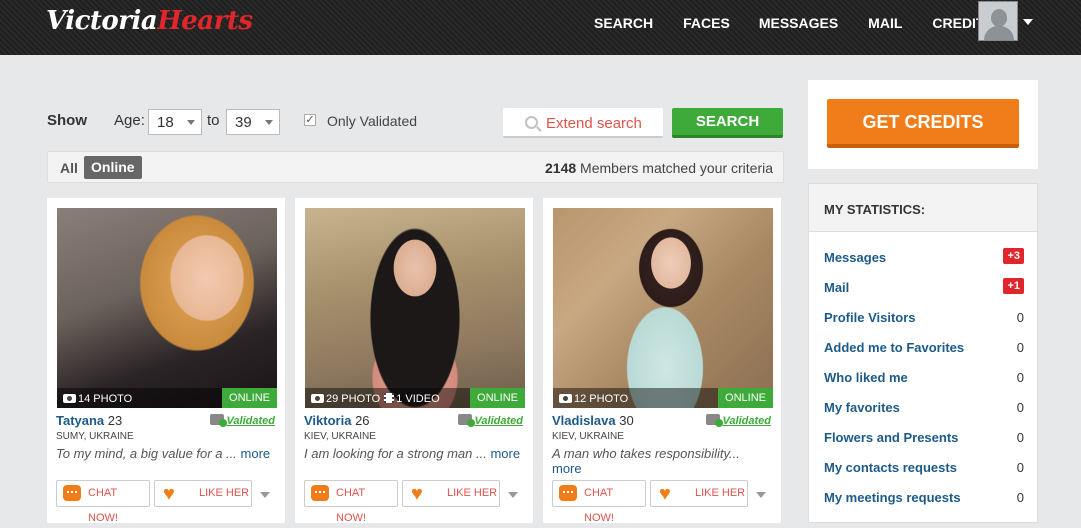  What do you see at coordinates (924, 440) in the screenshot?
I see `stat-flowers-presents: Flowers and Presents 0` at bounding box center [924, 440].